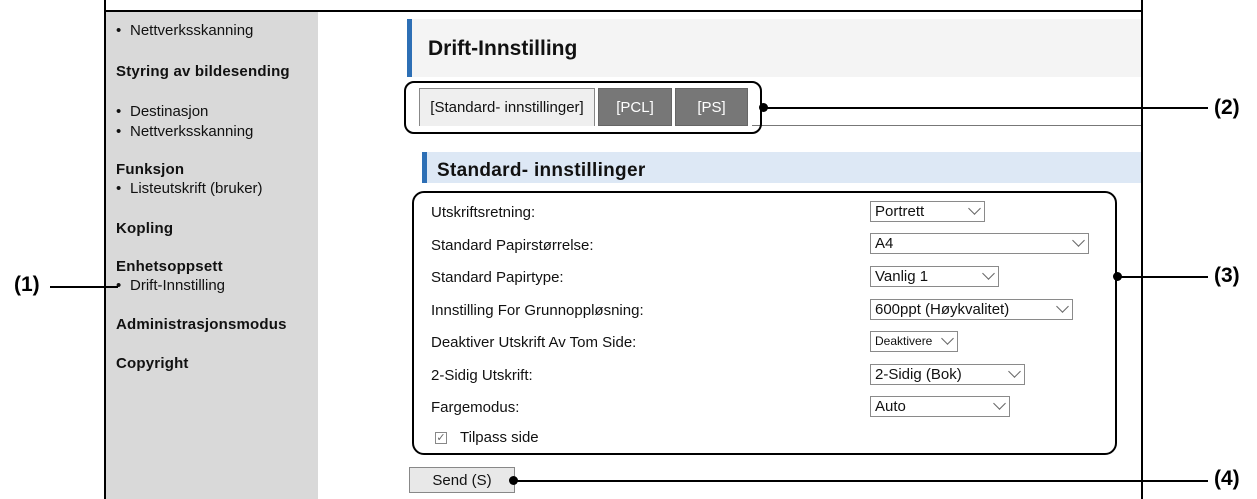 The height and width of the screenshot is (499, 1257). Describe the element at coordinates (861, 481) in the screenshot. I see `callout-4-leader` at that location.